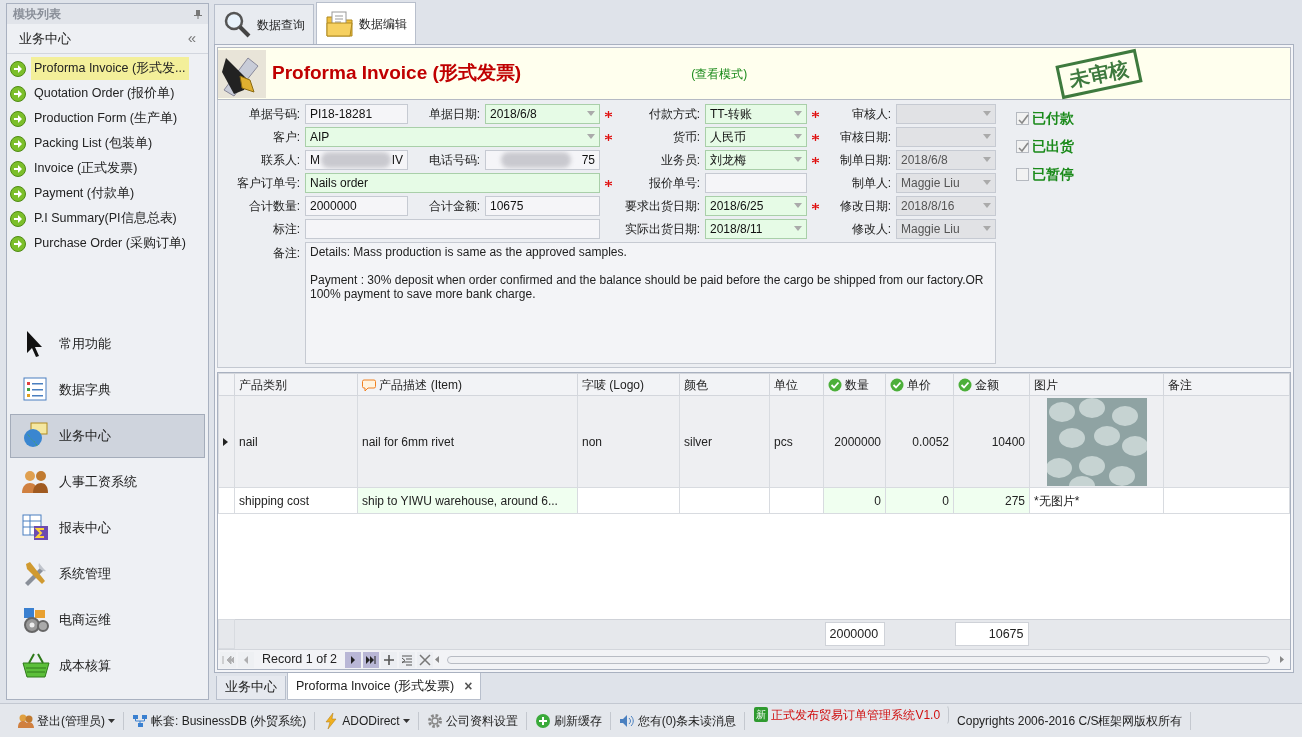 This screenshot has height=737, width=1302. What do you see at coordinates (452, 136) in the screenshot?
I see `dropdown-field: AIP` at bounding box center [452, 136].